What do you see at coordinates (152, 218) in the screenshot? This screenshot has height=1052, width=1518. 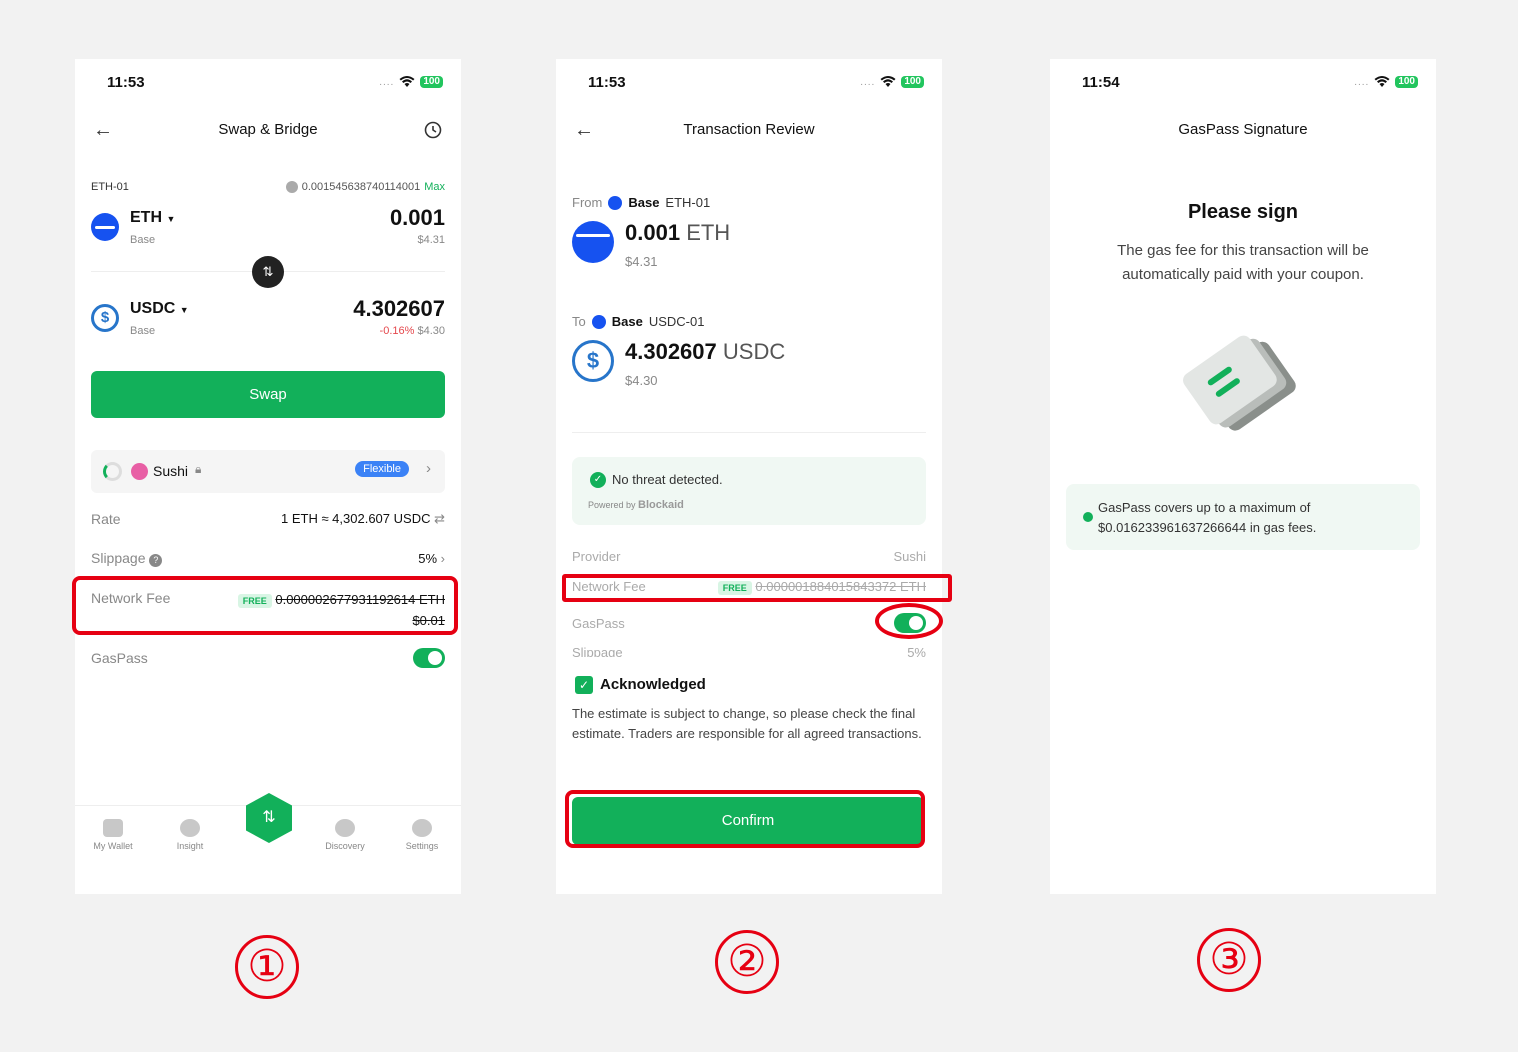 I see `from-token-select: ETH ▼` at bounding box center [152, 218].